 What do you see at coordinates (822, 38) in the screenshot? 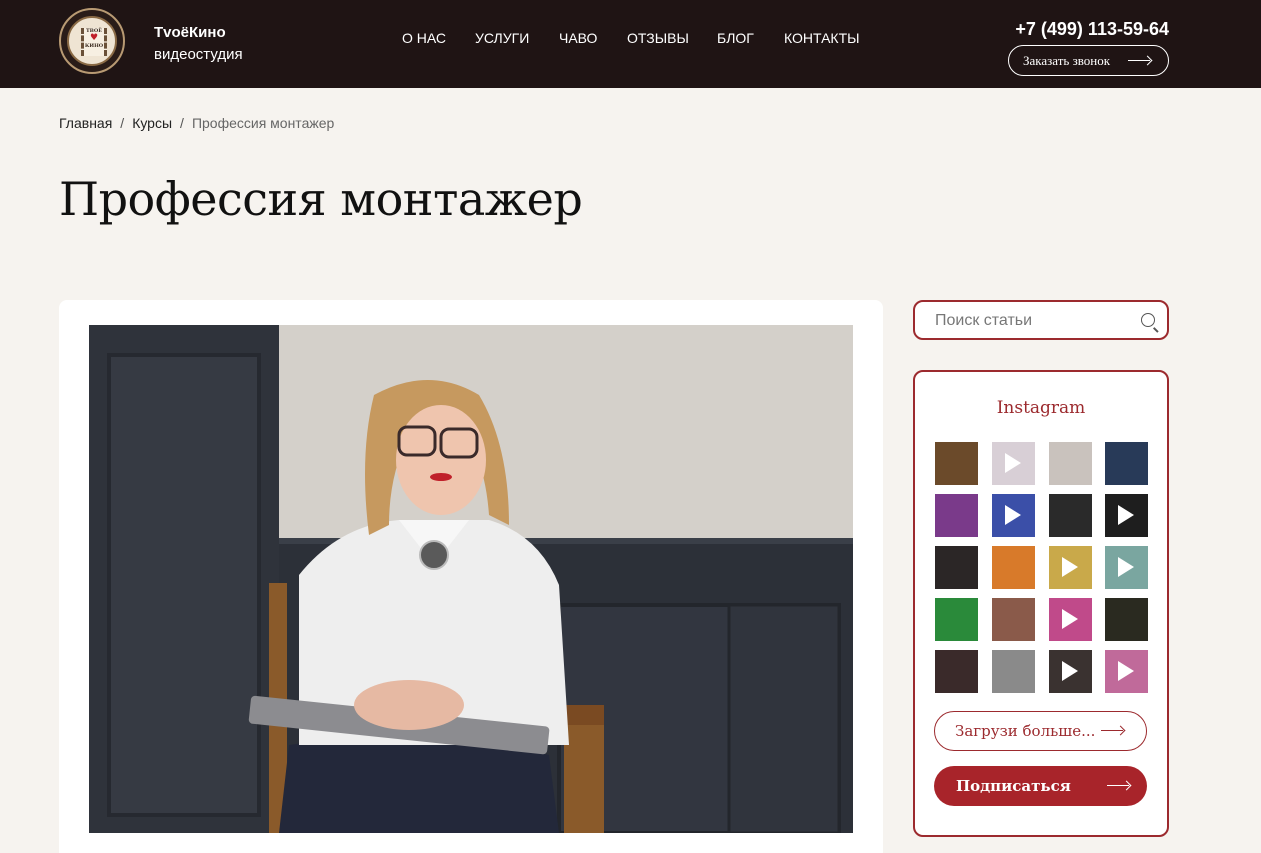
I see `nav-contacts: КОНТАКТЫ` at bounding box center [822, 38].